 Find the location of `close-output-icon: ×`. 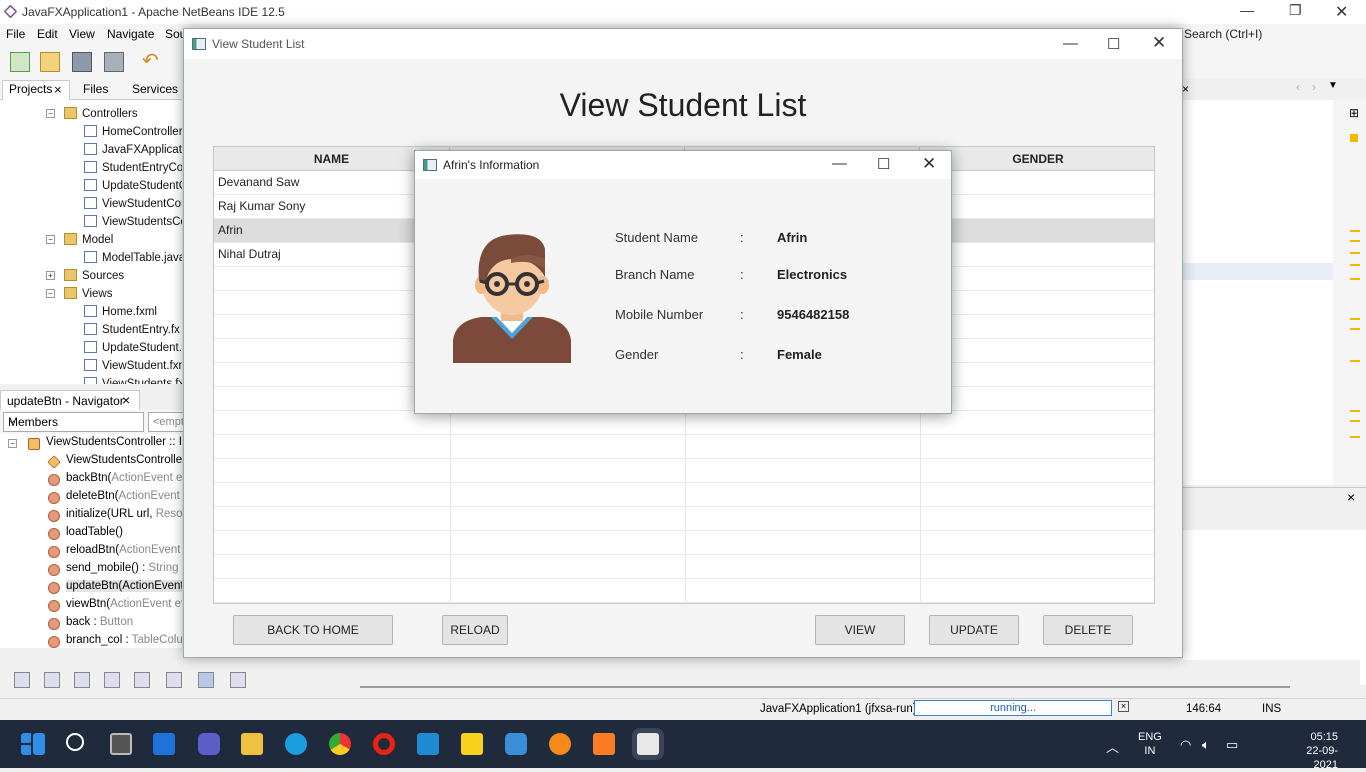

close-output-icon: × is located at coordinates (1351, 497).